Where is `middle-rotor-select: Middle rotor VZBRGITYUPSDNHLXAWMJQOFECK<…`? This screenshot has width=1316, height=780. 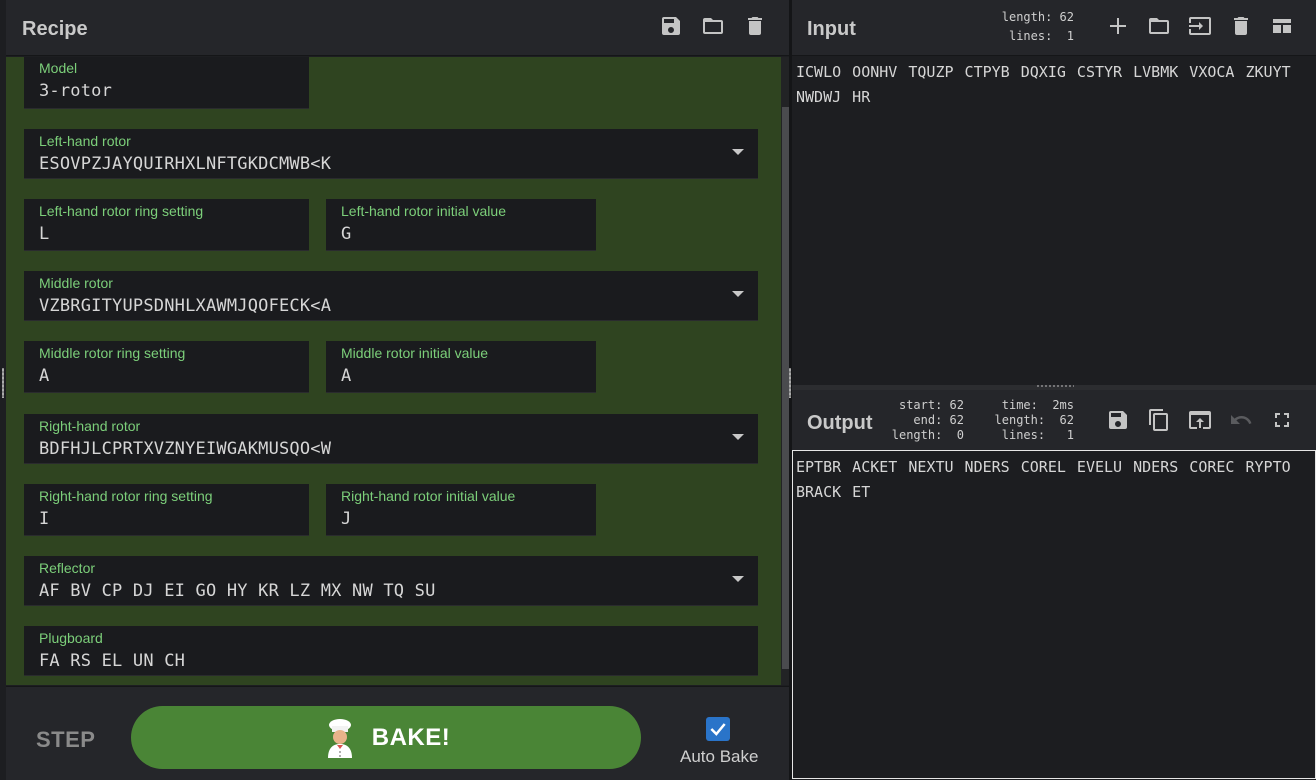
middle-rotor-select: Middle rotor VZBRGITYUPSDNHLXAWMJQOFECK<… is located at coordinates (391, 296).